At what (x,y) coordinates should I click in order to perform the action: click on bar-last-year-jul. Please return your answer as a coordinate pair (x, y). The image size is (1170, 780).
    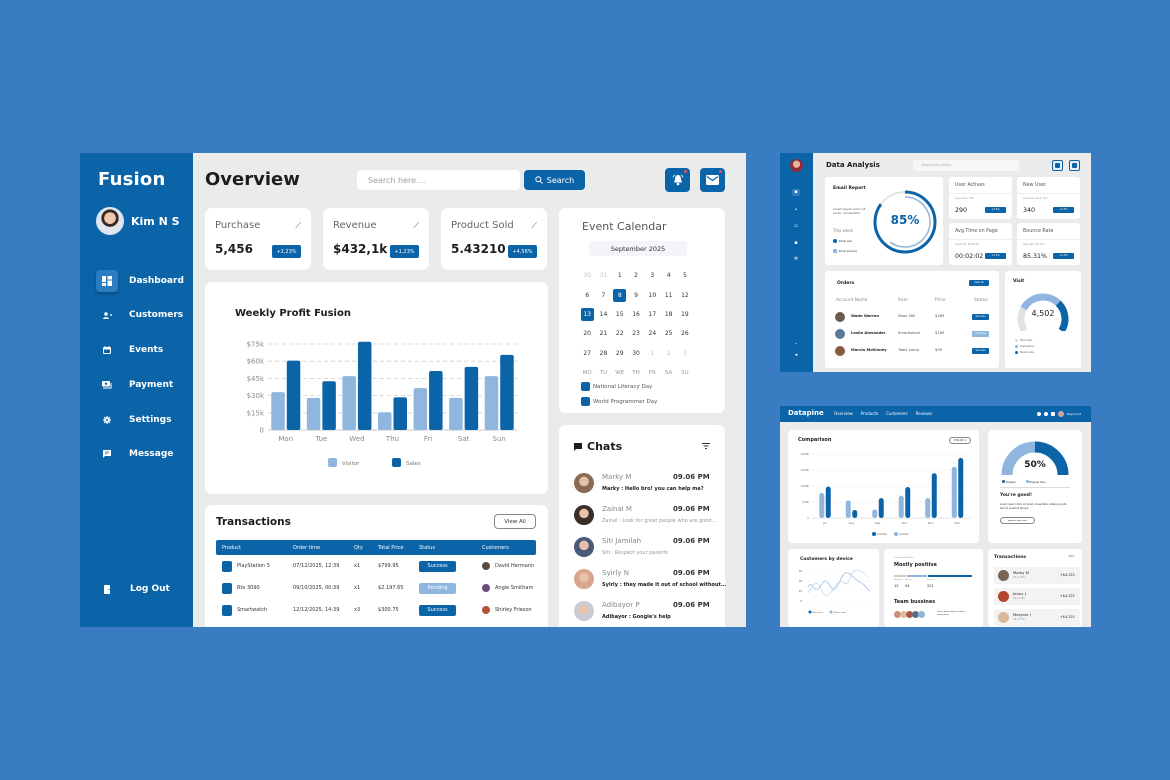
    Looking at the image, I should click on (822, 505).